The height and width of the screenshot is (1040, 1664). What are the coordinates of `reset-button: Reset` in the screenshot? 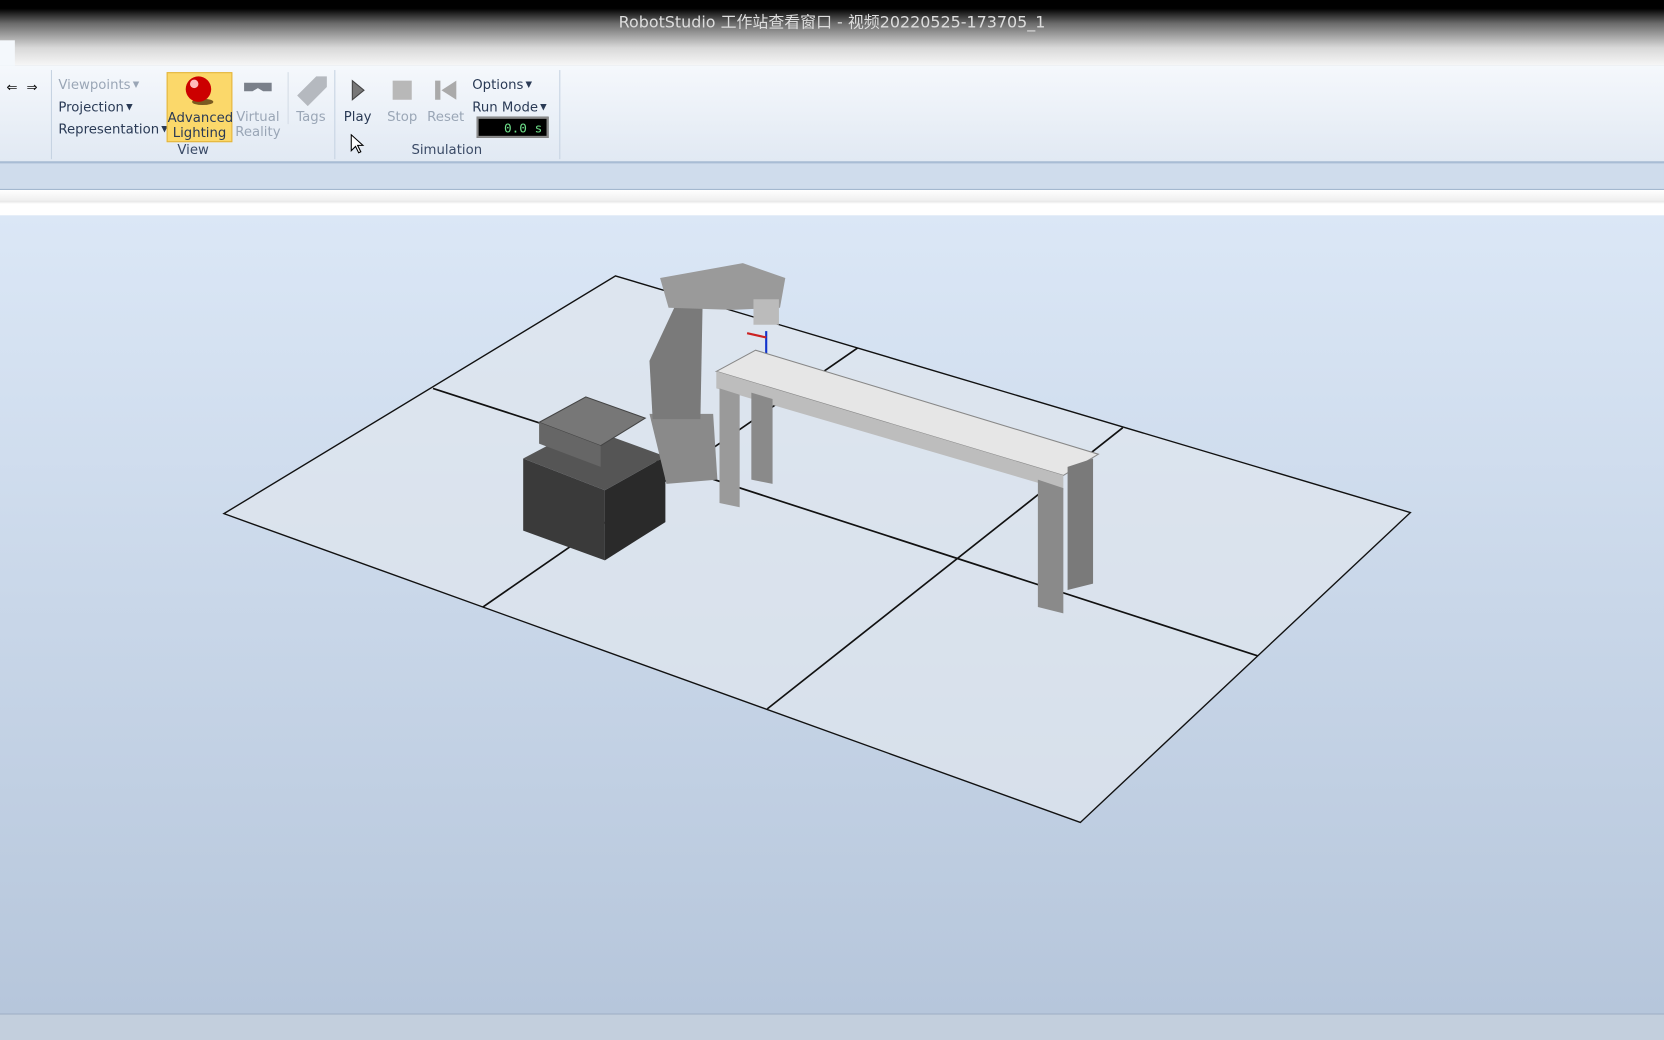 It's located at (446, 98).